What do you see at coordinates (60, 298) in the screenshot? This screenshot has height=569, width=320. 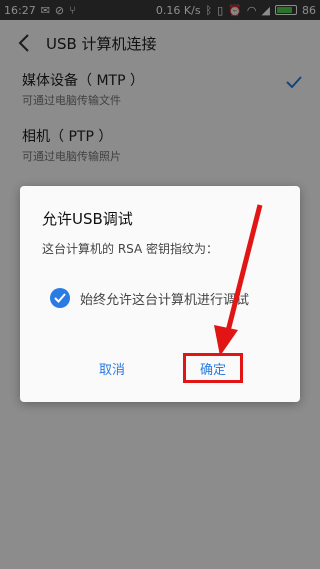 I see `checkbox-checked-icon` at bounding box center [60, 298].